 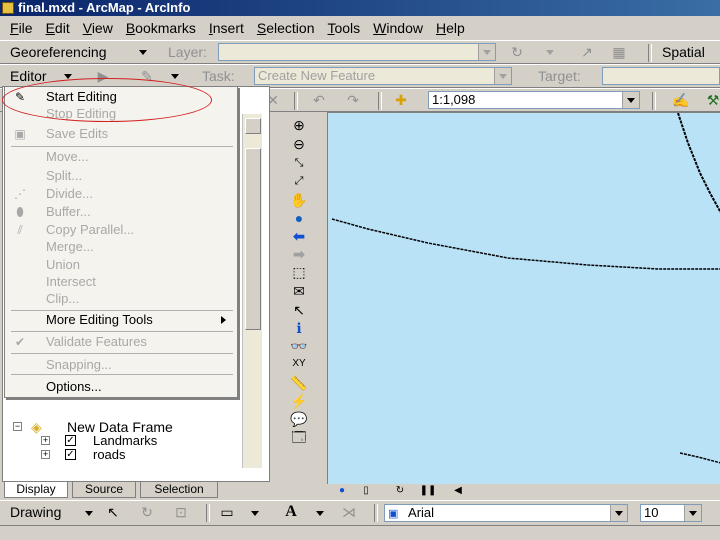 What do you see at coordinates (299, 272) in the screenshot?
I see `select-features-icon: ⬚` at bounding box center [299, 272].